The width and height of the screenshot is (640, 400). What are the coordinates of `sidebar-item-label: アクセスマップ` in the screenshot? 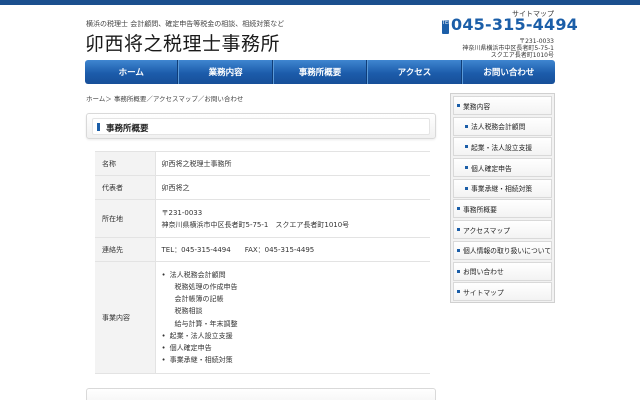 It's located at (487, 230).